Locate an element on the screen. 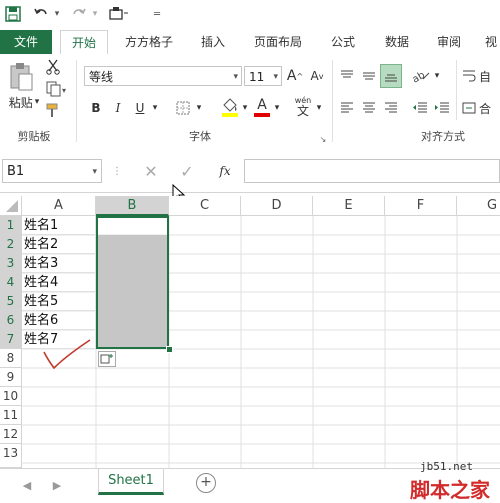 The image size is (500, 503). tab-file: 文件 is located at coordinates (26, 42).